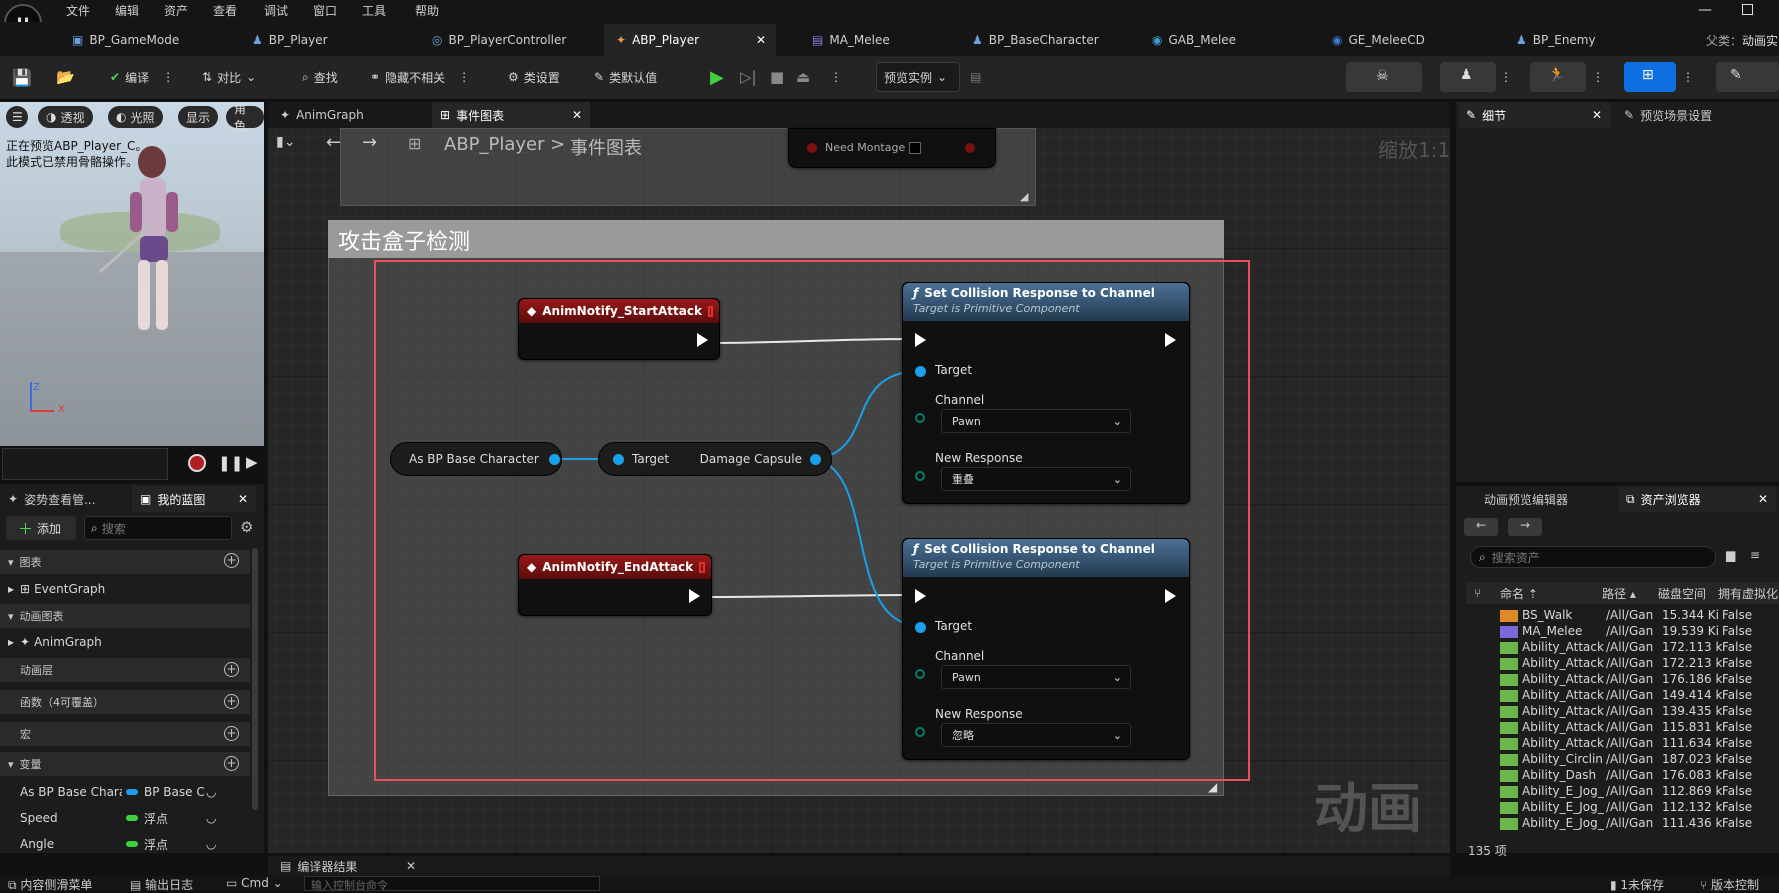 This screenshot has width=1779, height=893. What do you see at coordinates (1639, 744) in the screenshot?
I see `asset-row: Ability_Attack/All/Gan 111.634 k False` at bounding box center [1639, 744].